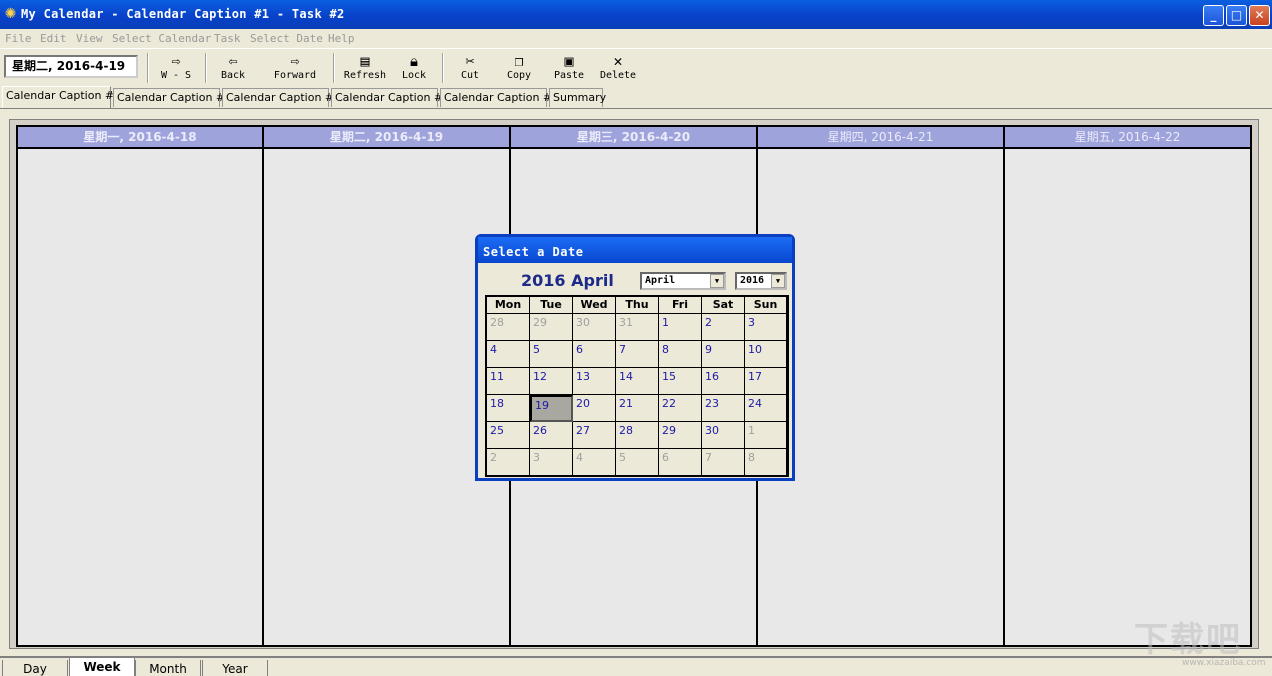 This screenshot has width=1272, height=676. I want to click on menu-edit: Edit, so click(53, 38).